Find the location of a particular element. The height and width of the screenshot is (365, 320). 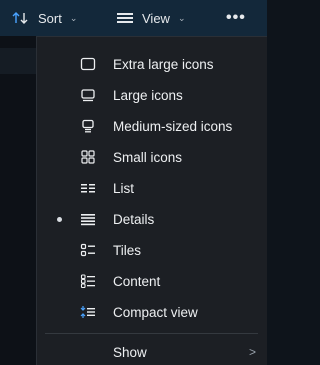

view-icon is located at coordinates (126, 18).